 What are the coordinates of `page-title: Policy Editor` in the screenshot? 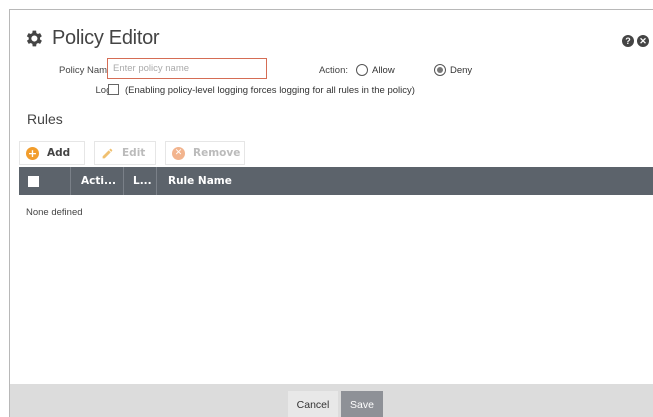 It's located at (106, 38).